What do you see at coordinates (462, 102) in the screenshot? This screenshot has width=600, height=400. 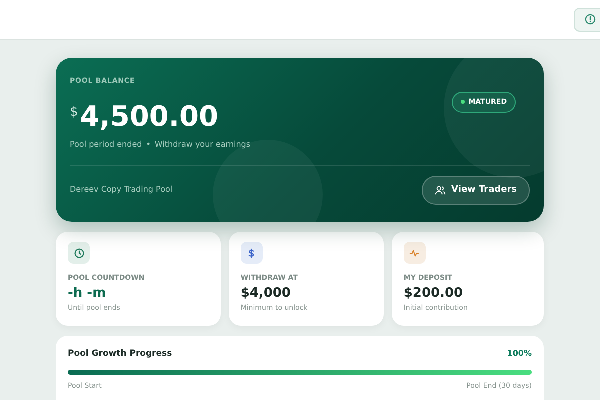 I see `status-dot` at bounding box center [462, 102].